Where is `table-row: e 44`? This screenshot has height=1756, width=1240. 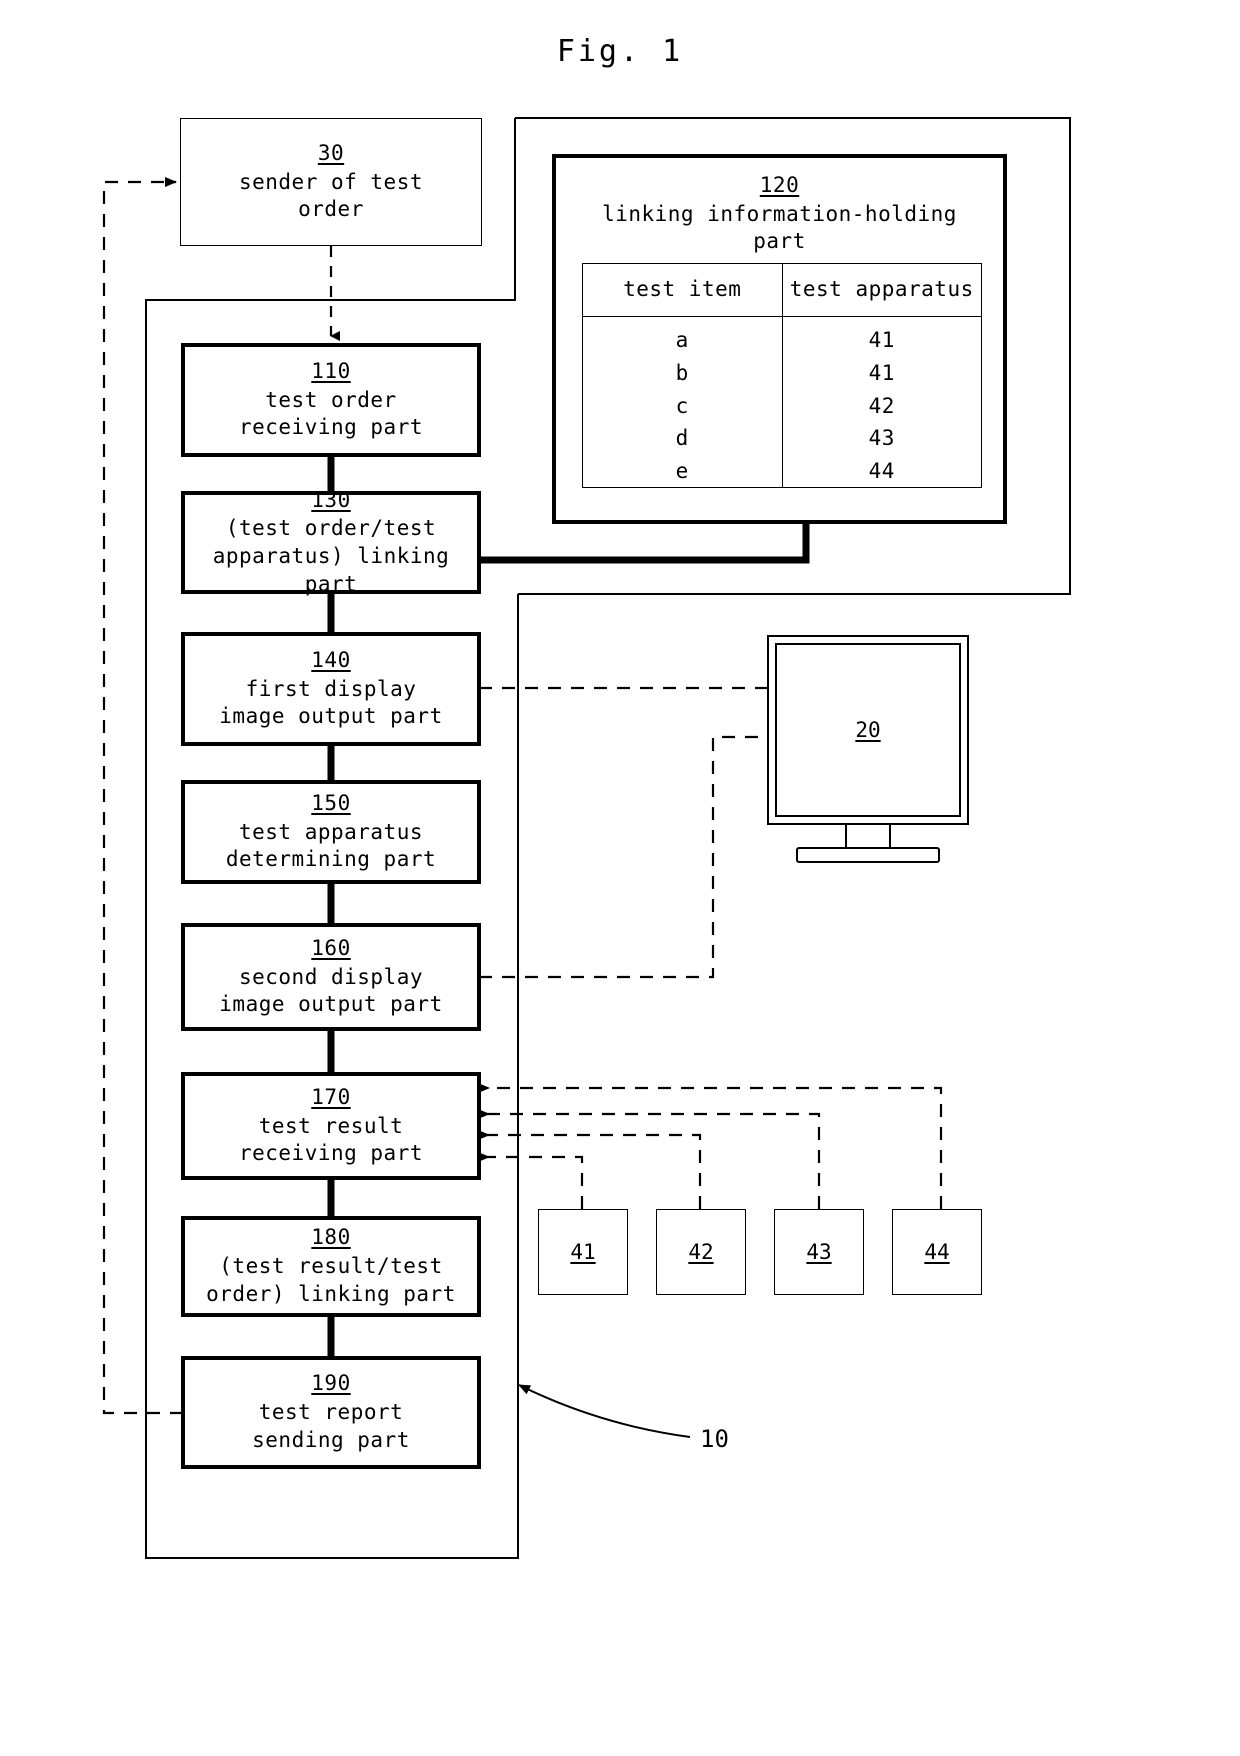 table-row: e 44 is located at coordinates (782, 470).